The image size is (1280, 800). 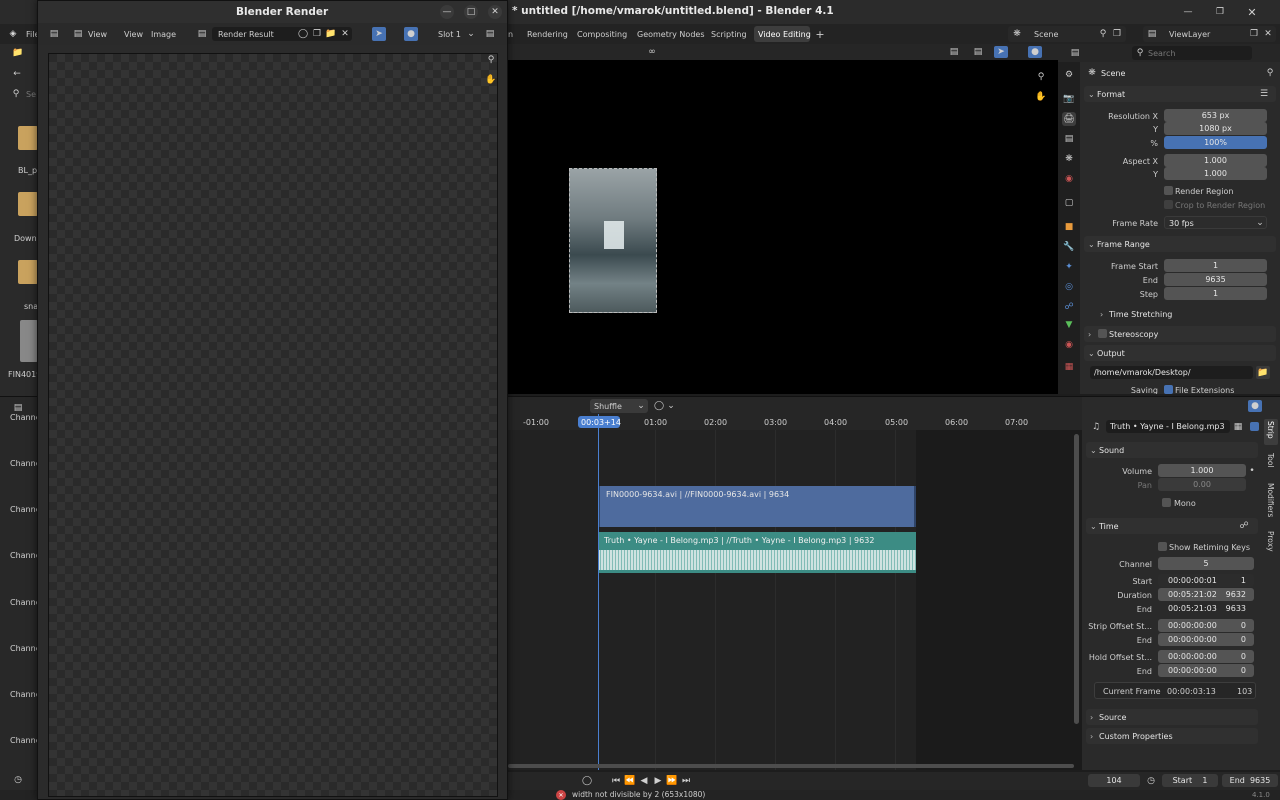 I want to click on maximize-icon: □, so click(x=471, y=12).